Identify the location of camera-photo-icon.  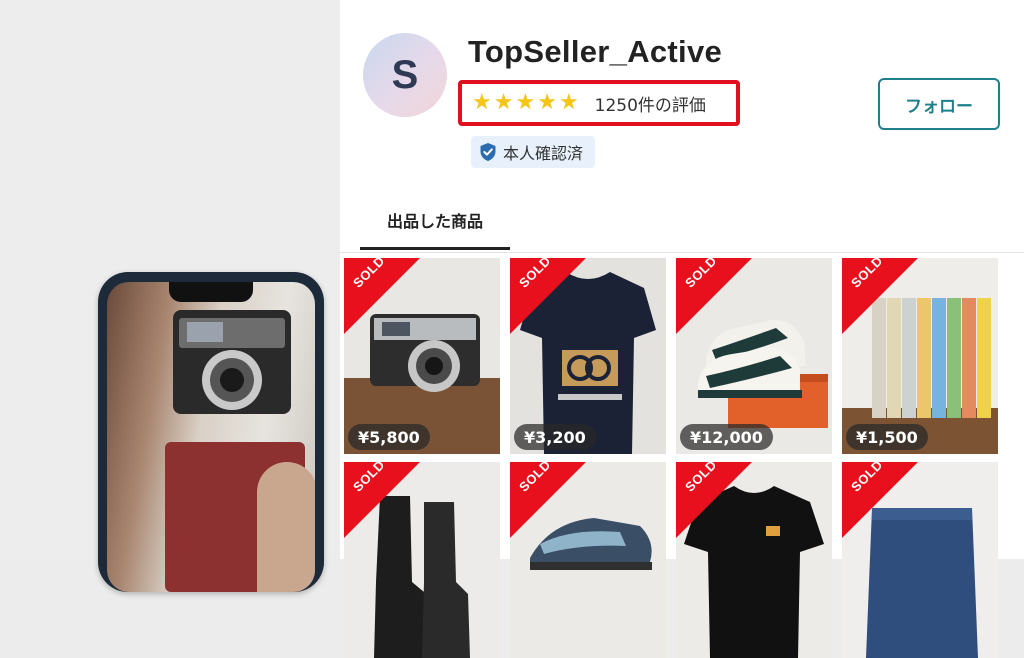
(232, 362).